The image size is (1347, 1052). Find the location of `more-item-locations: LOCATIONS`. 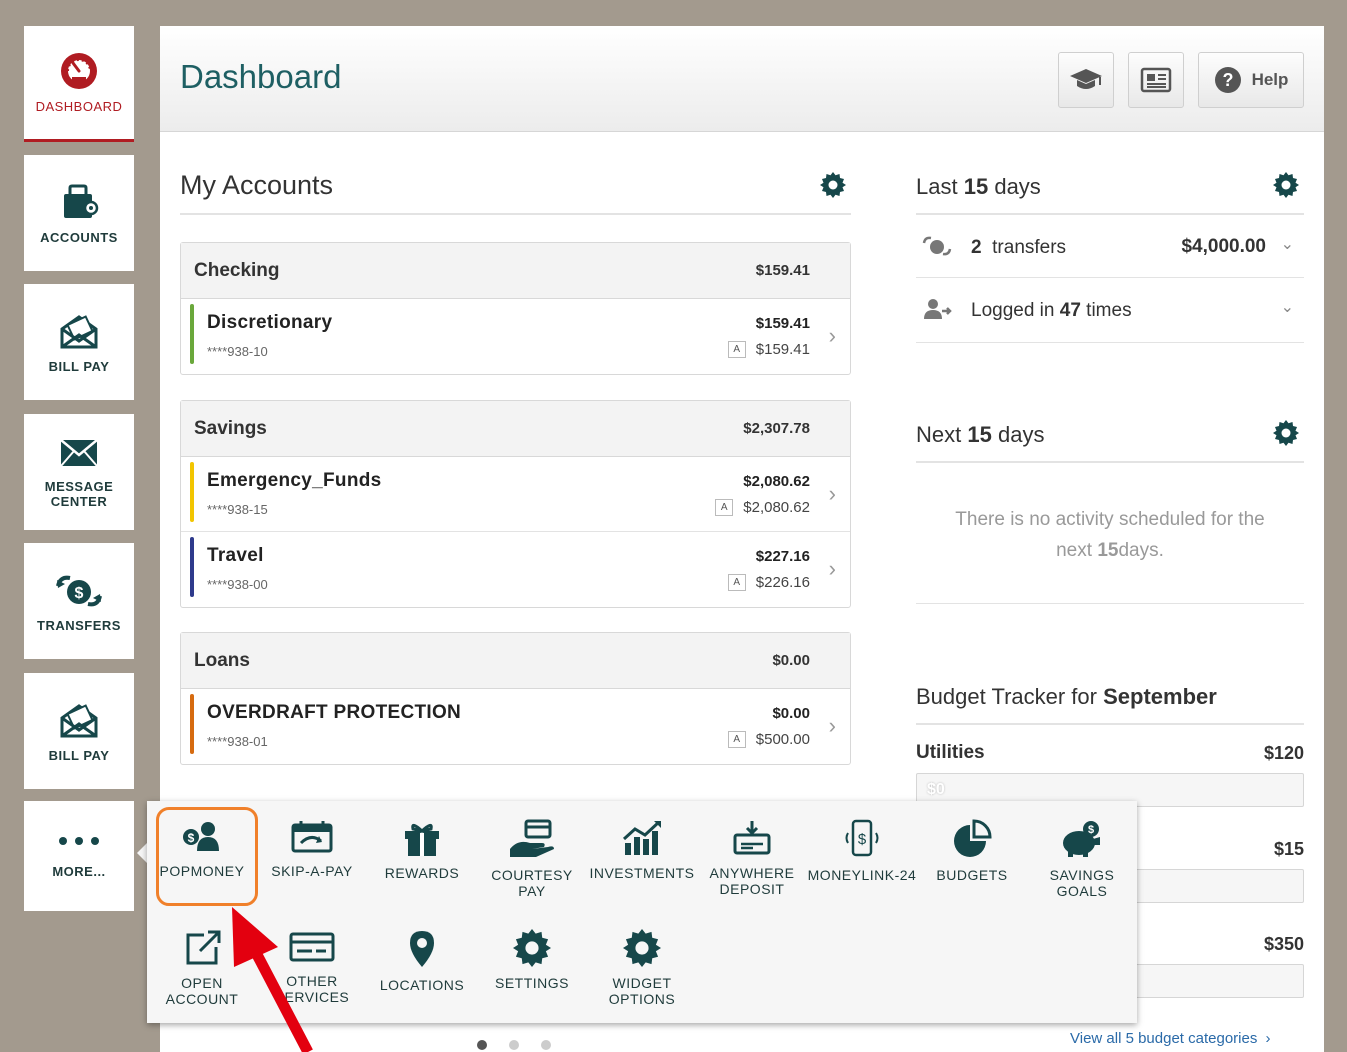

more-item-locations: LOCATIONS is located at coordinates (422, 961).